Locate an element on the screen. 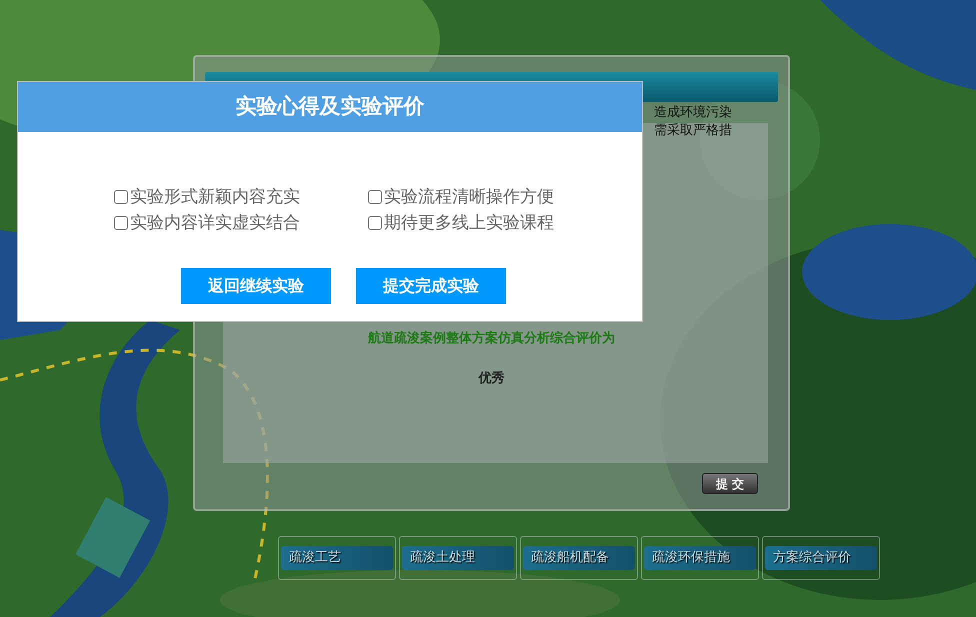  result-note: 需采取严格措 is located at coordinates (693, 131).